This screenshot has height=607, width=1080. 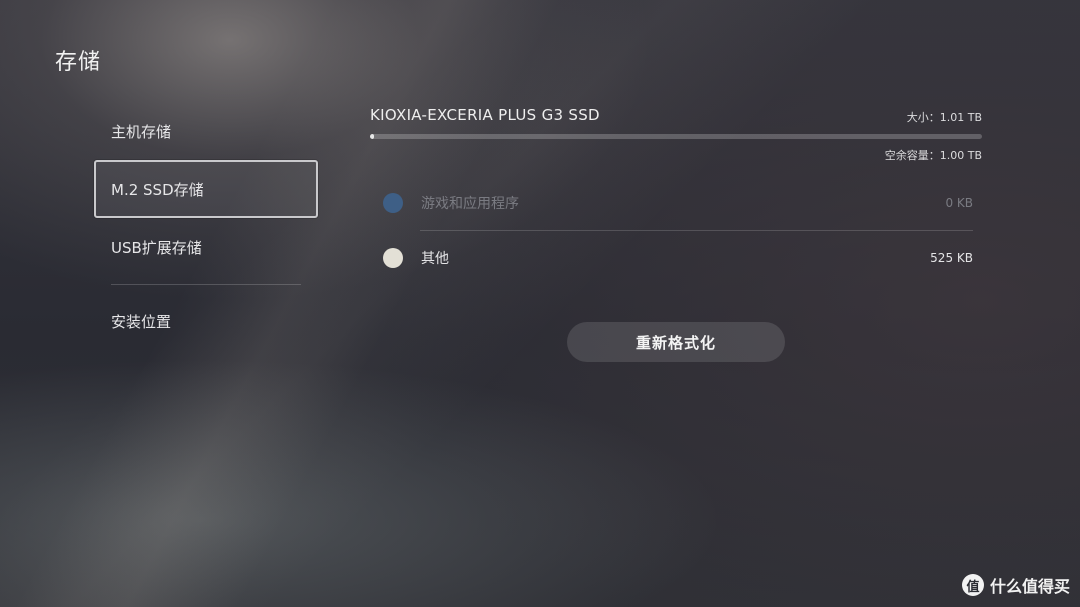 What do you see at coordinates (678, 203) in the screenshot?
I see `category-row-games-apps: 游戏和应用程序 0 KB` at bounding box center [678, 203].